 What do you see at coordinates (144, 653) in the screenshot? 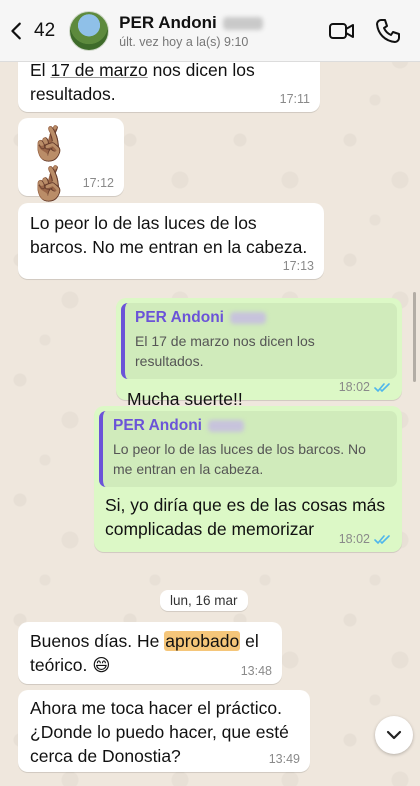
I see `message-text: Buenos días. He aprobado el teórico. 😄` at bounding box center [144, 653].